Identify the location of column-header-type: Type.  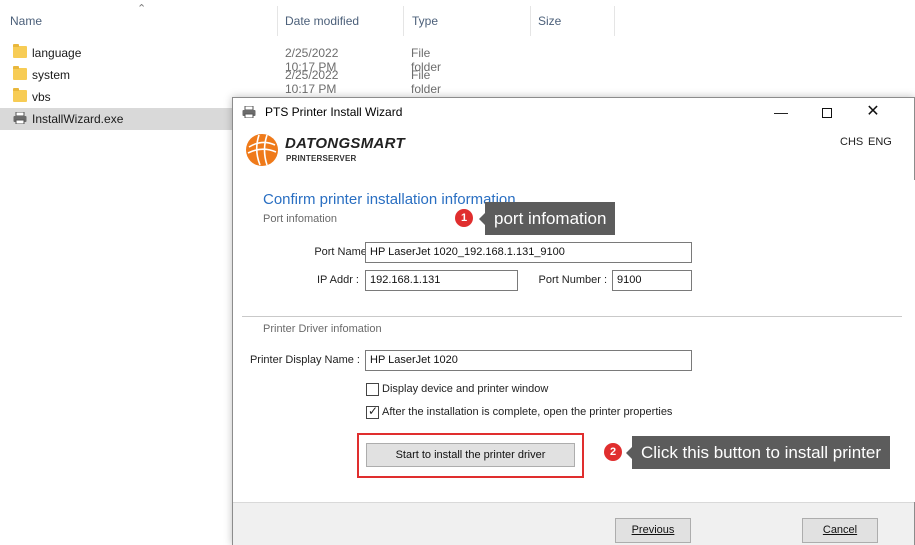
(425, 21).